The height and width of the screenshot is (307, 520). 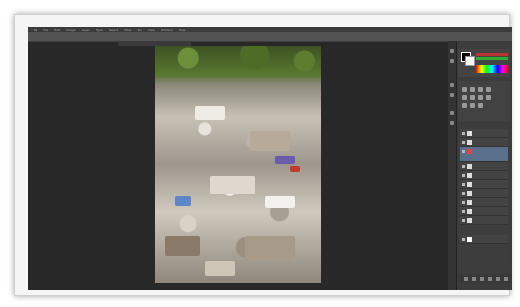 What do you see at coordinates (498, 279) in the screenshot?
I see `new-layer-icon` at bounding box center [498, 279].